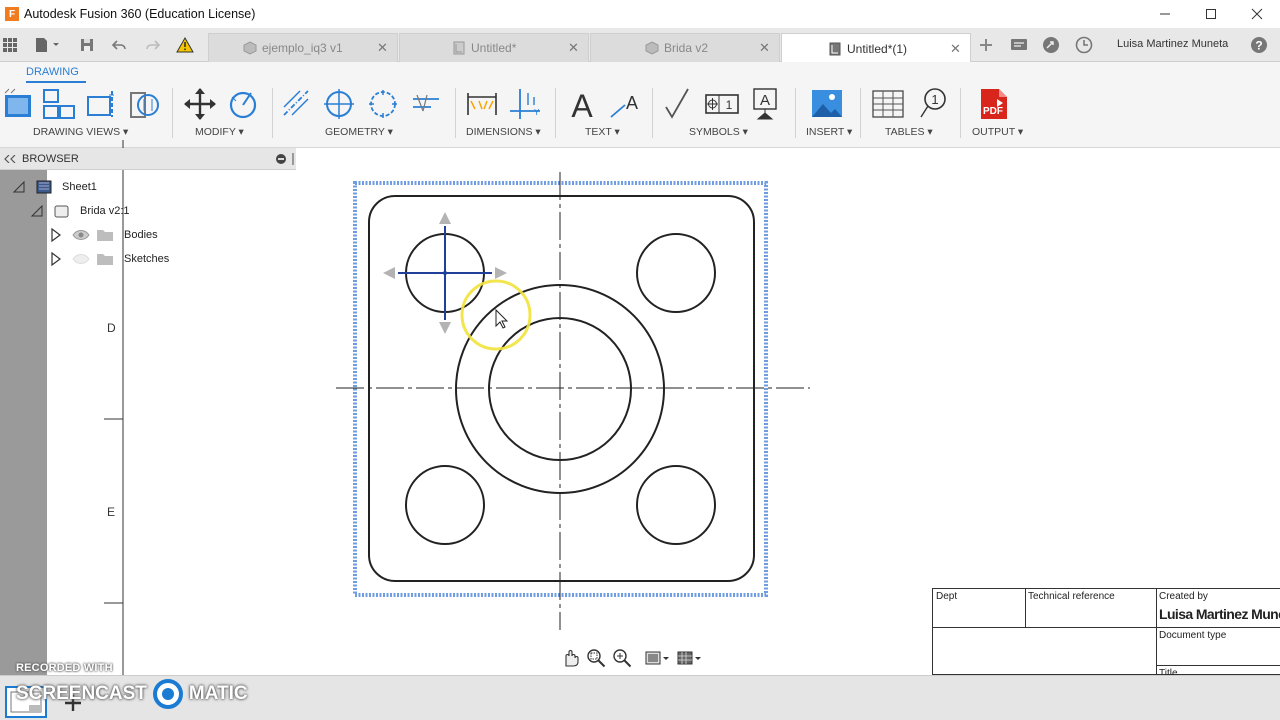 The width and height of the screenshot is (1280, 720). I want to click on title-block-document-type: Document type, so click(1193, 635).